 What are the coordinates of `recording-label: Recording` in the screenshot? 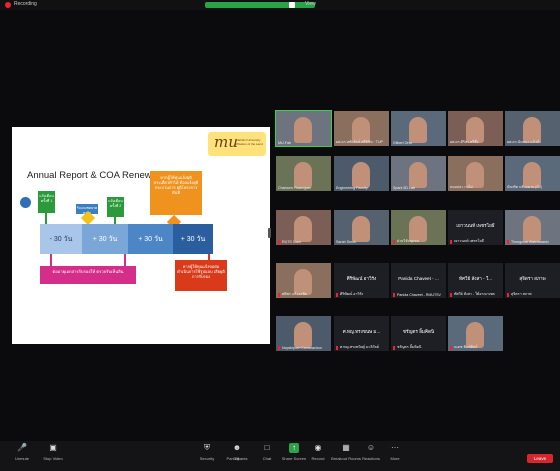 It's located at (25, 4).